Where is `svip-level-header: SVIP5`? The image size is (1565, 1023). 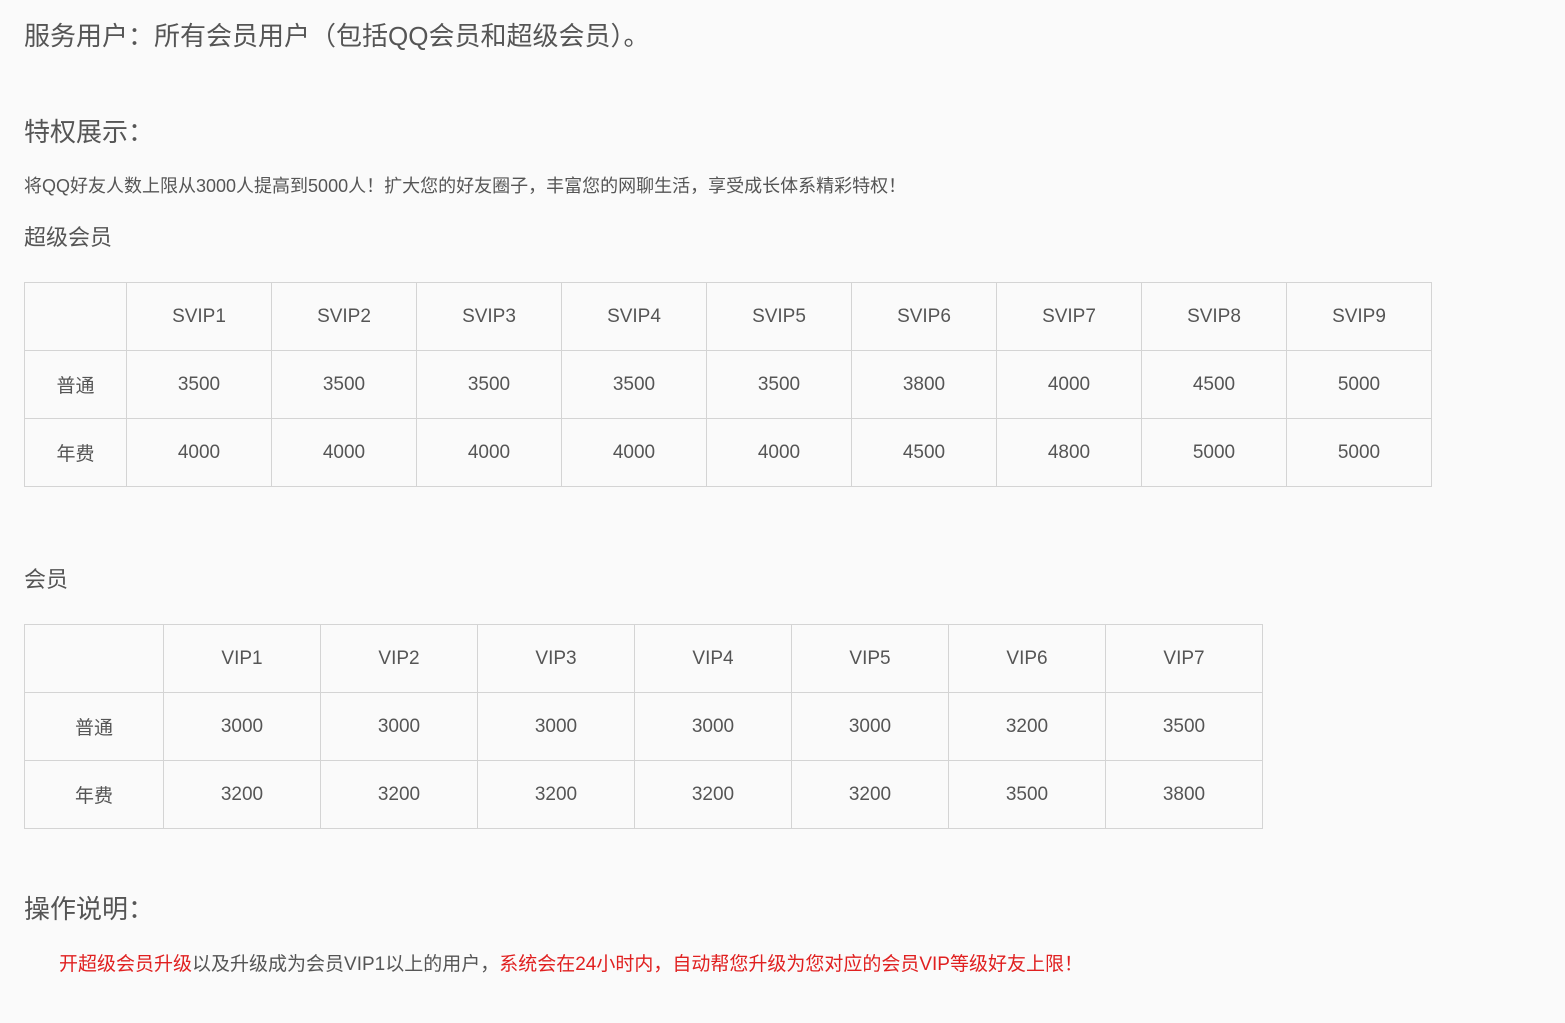 svip-level-header: SVIP5 is located at coordinates (779, 316).